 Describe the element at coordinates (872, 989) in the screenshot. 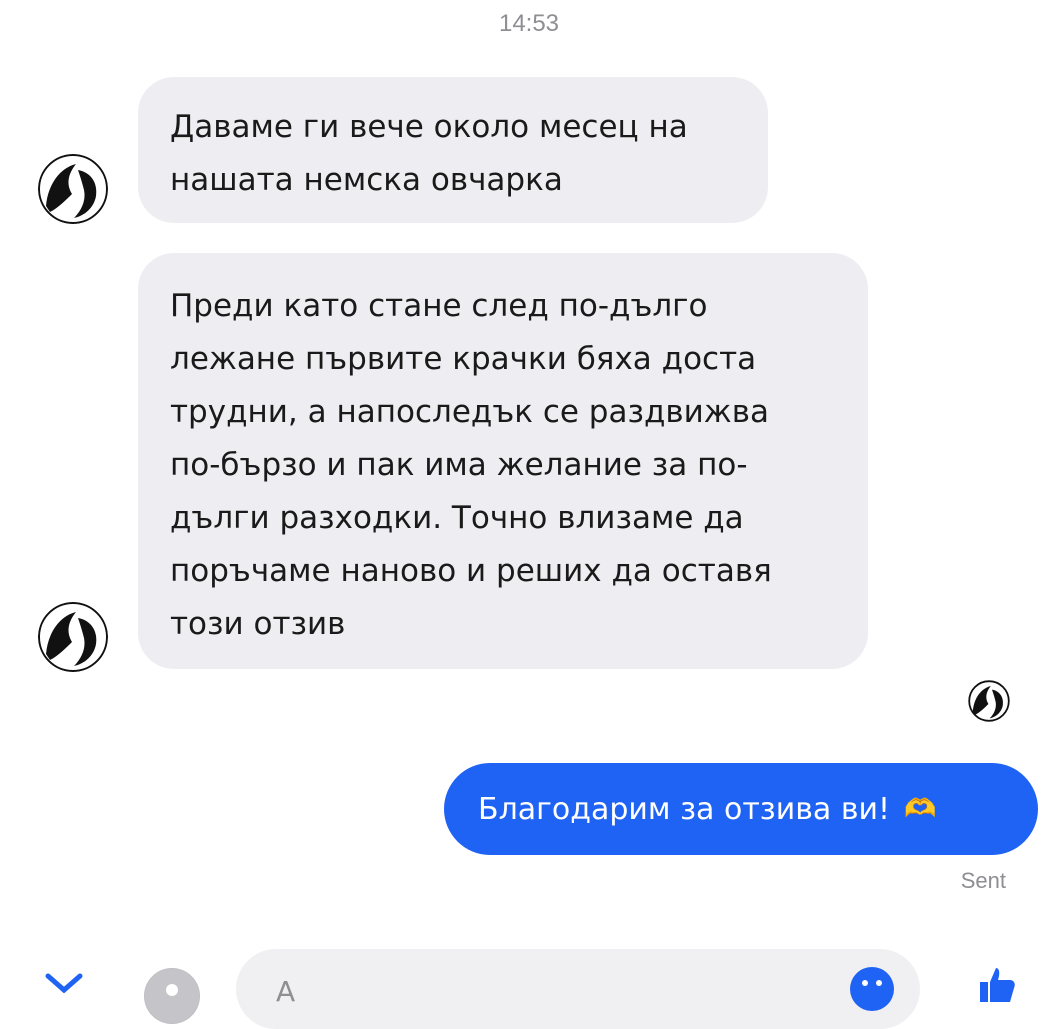

I see `emoji-icon` at that location.